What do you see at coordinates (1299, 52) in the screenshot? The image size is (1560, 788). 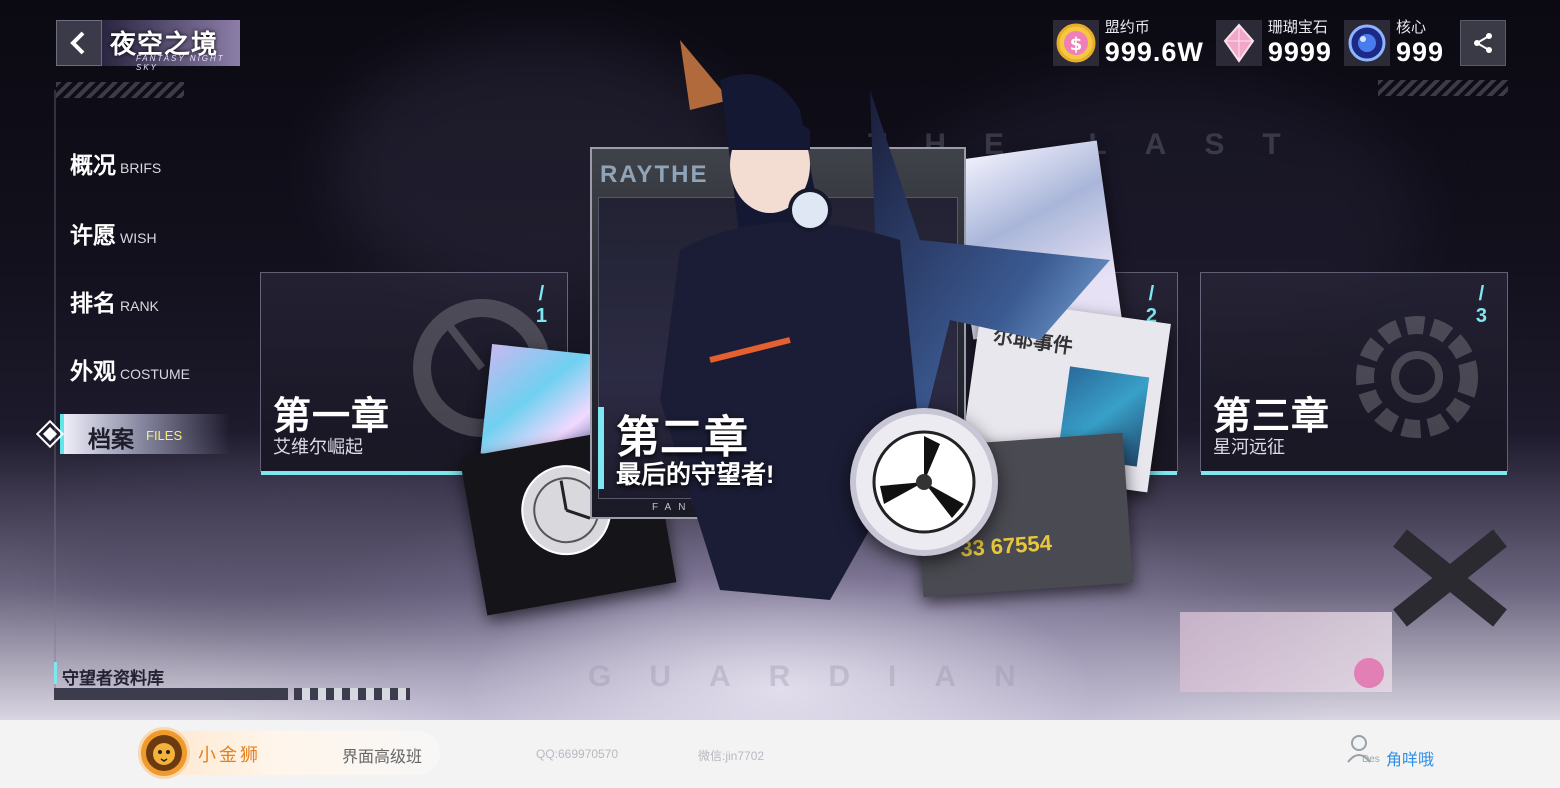 I see `currency-gem-value: 9999` at bounding box center [1299, 52].